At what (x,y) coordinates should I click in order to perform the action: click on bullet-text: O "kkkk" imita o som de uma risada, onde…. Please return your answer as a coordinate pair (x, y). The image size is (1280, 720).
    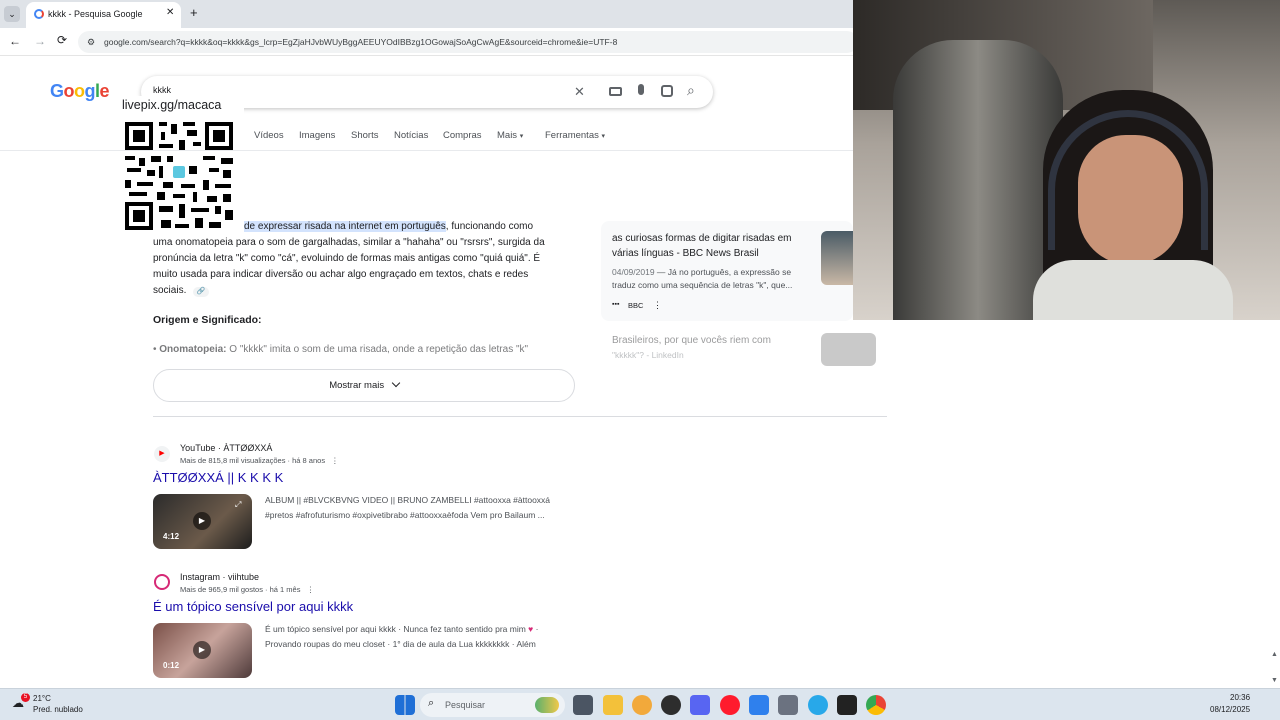
    Looking at the image, I should click on (377, 349).